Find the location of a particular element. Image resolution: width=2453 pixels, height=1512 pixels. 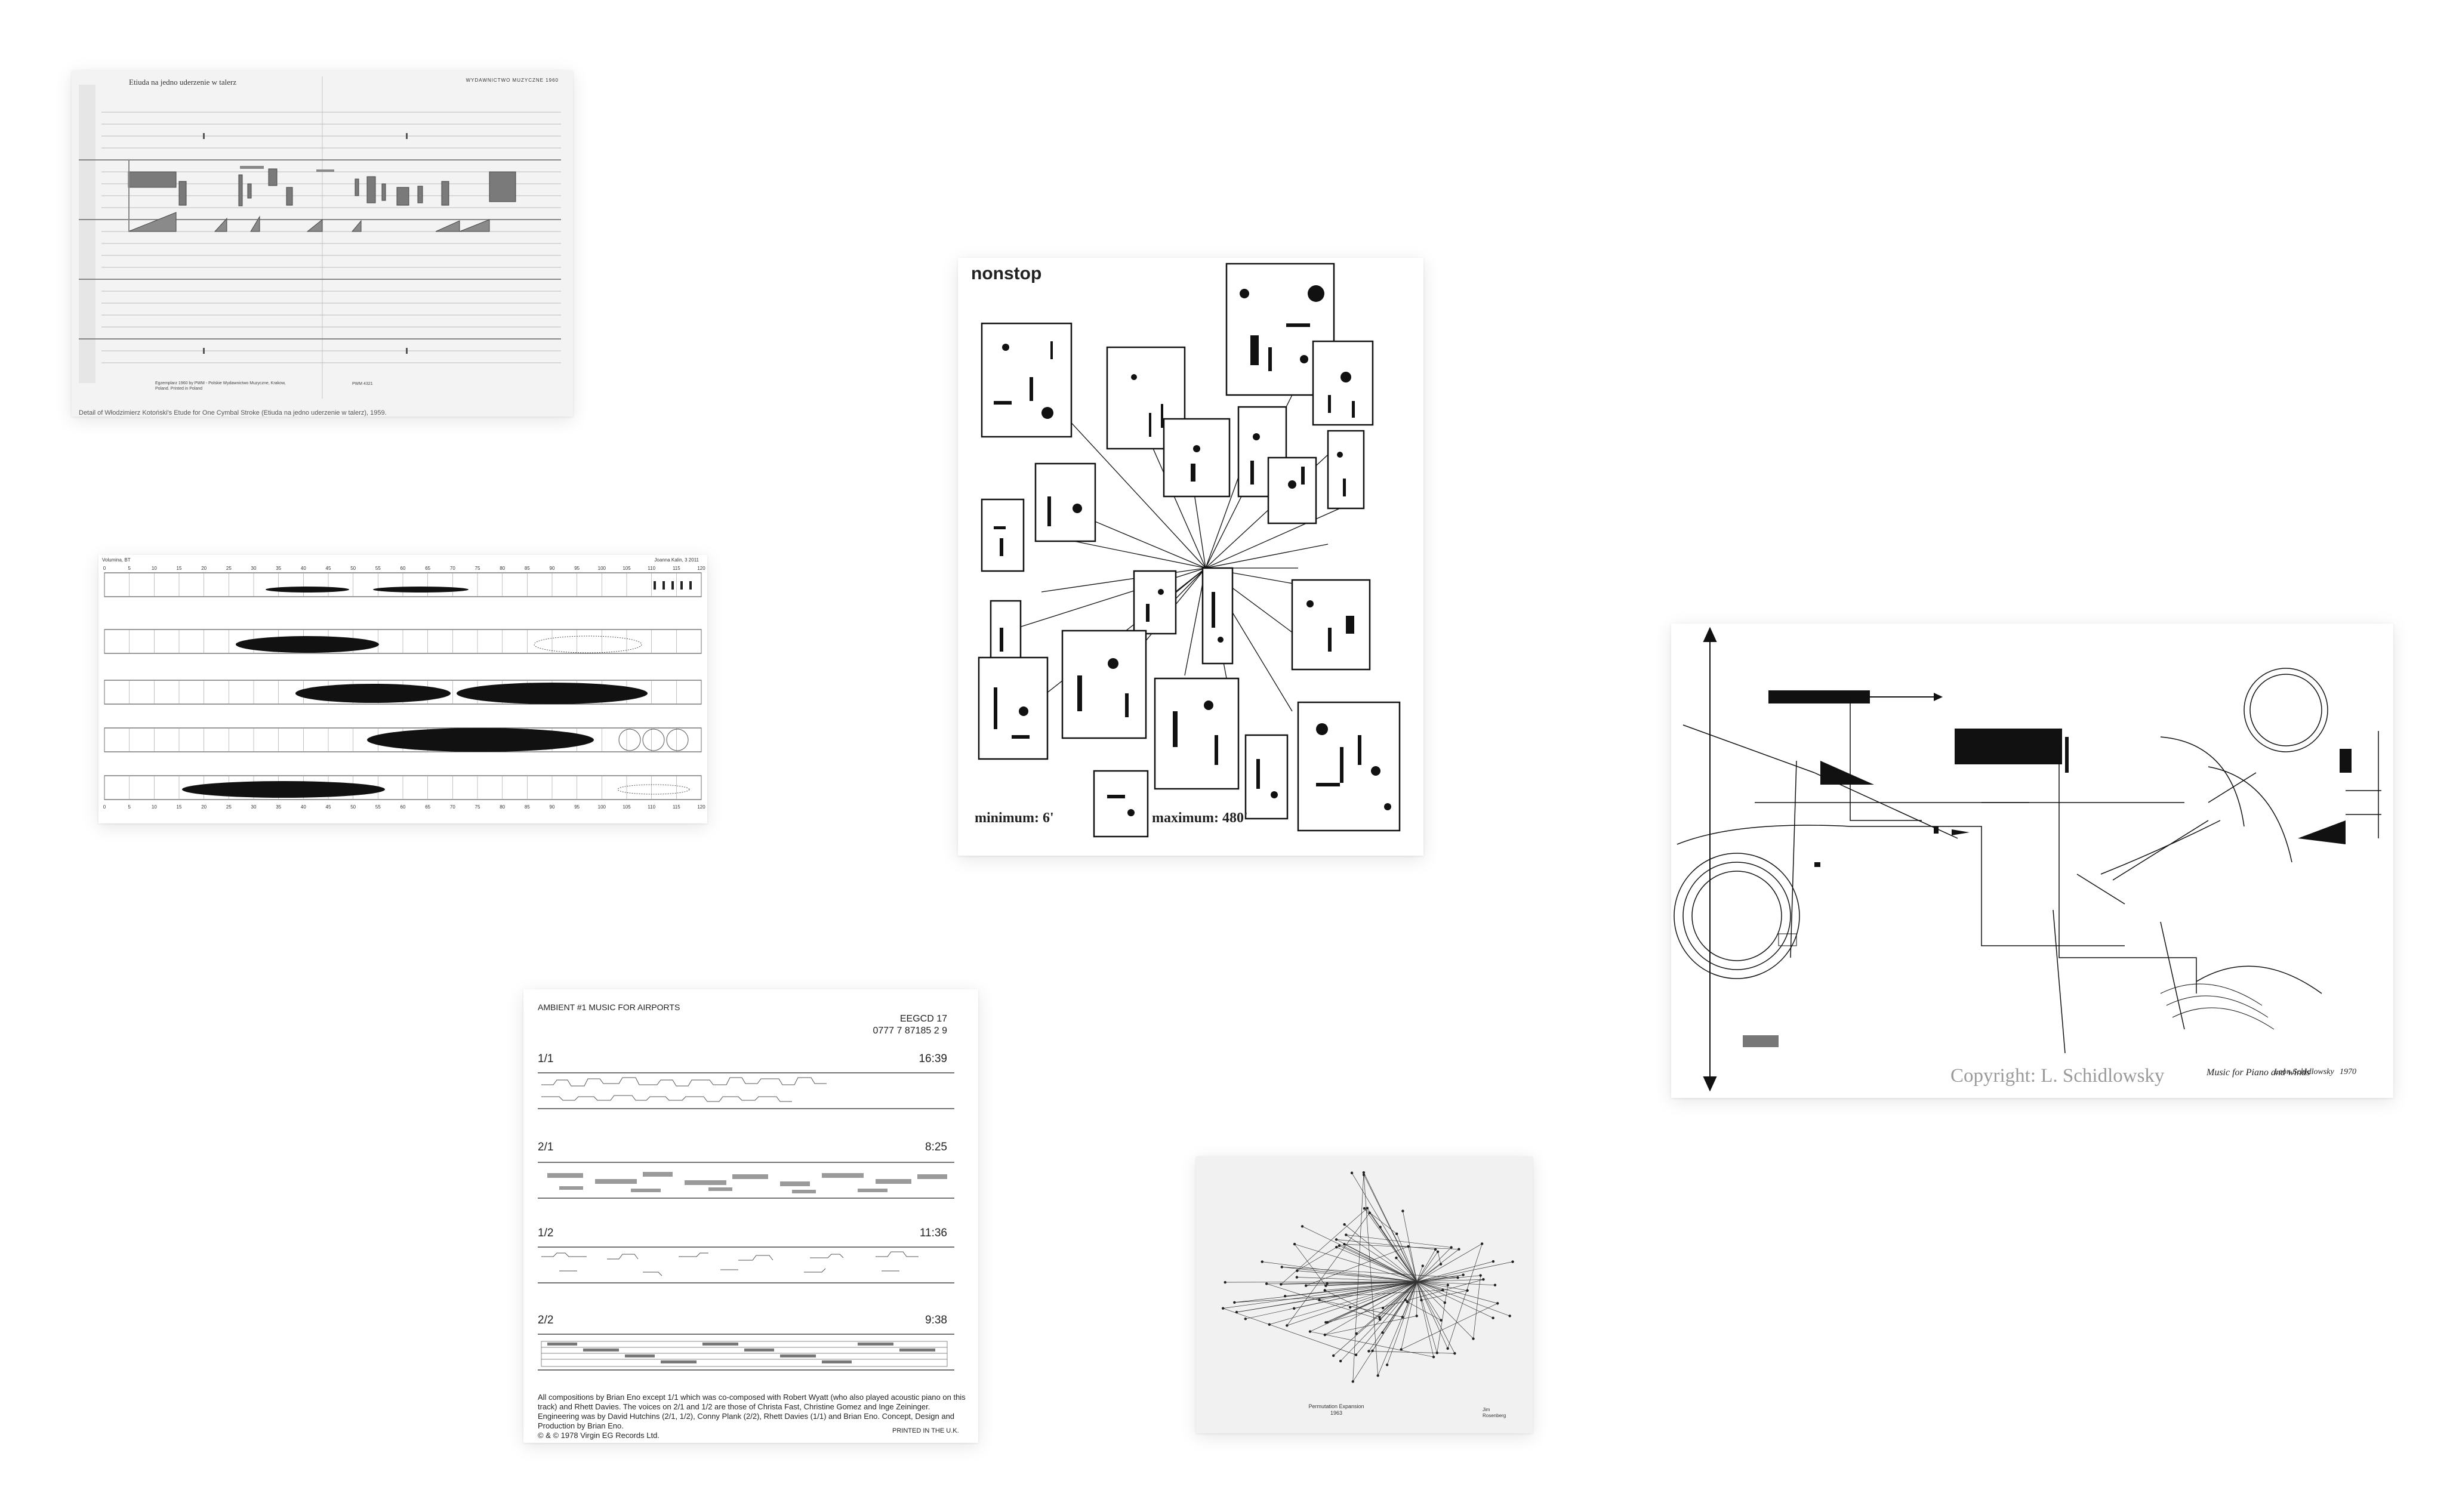

etude-title: Etiuda na jedno uderzenie w talerz is located at coordinates (183, 82).